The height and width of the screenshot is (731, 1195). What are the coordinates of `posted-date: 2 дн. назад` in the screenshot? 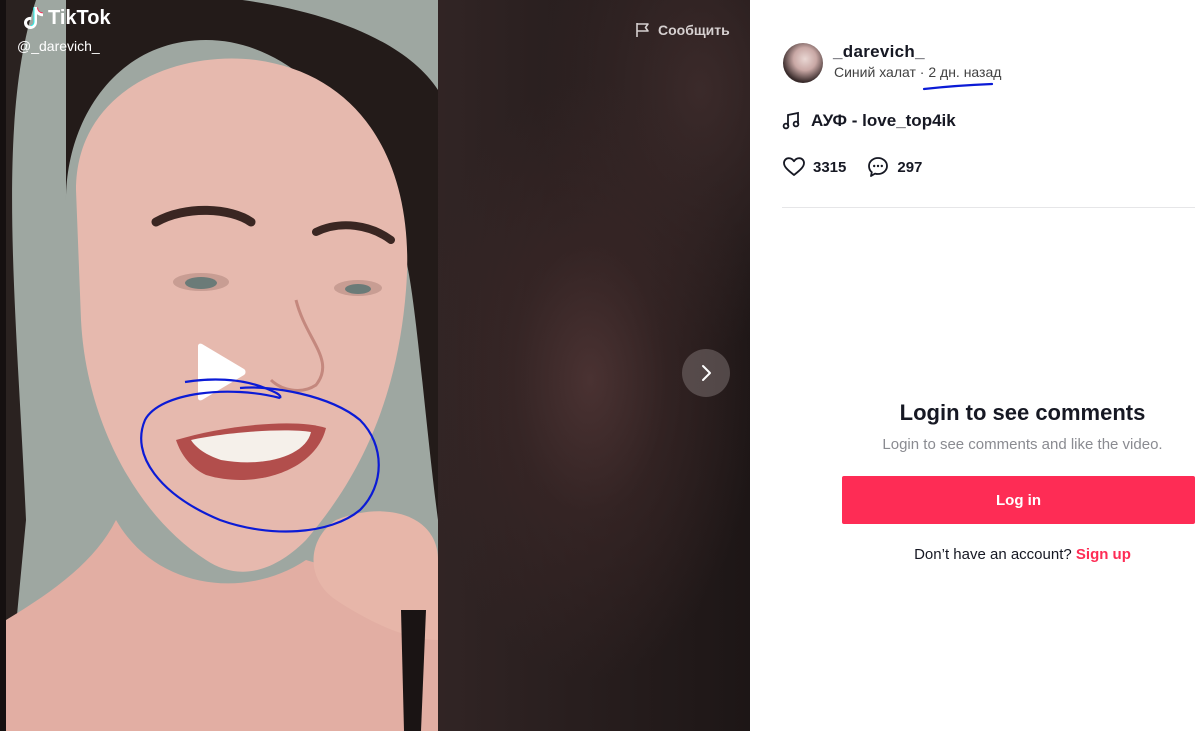 It's located at (965, 72).